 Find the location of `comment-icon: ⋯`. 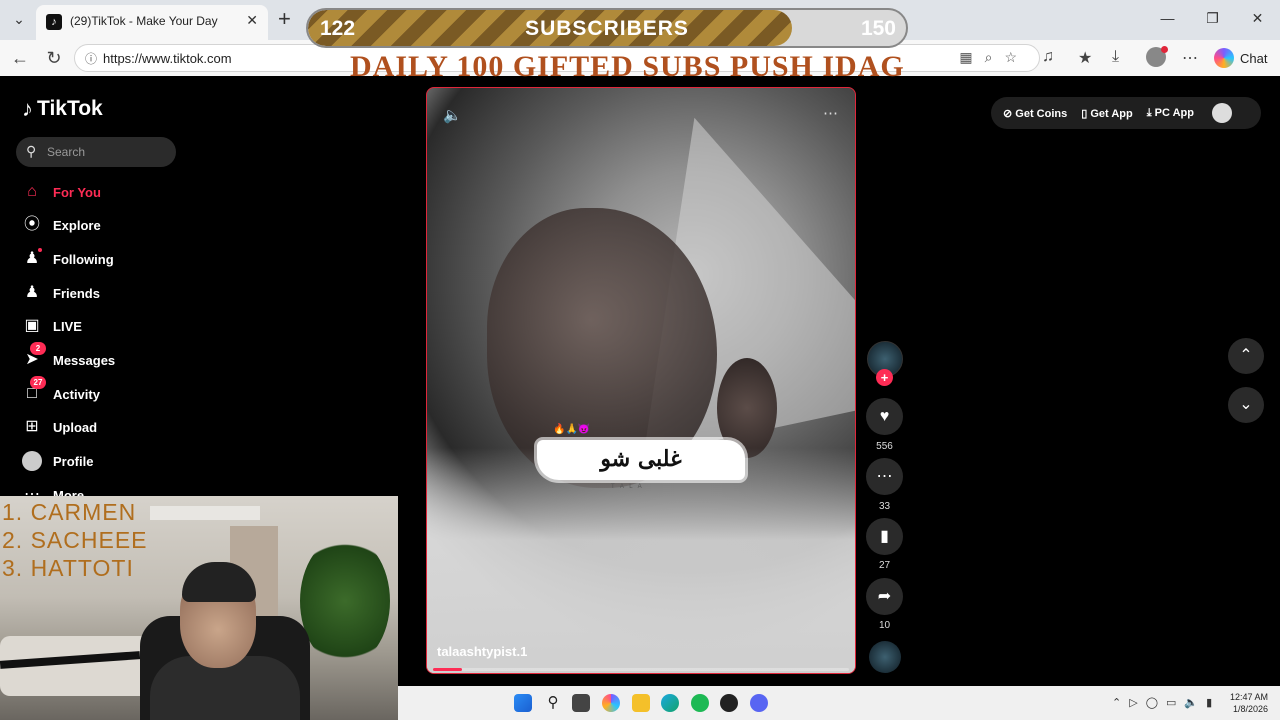

comment-icon: ⋯ is located at coordinates (884, 476).